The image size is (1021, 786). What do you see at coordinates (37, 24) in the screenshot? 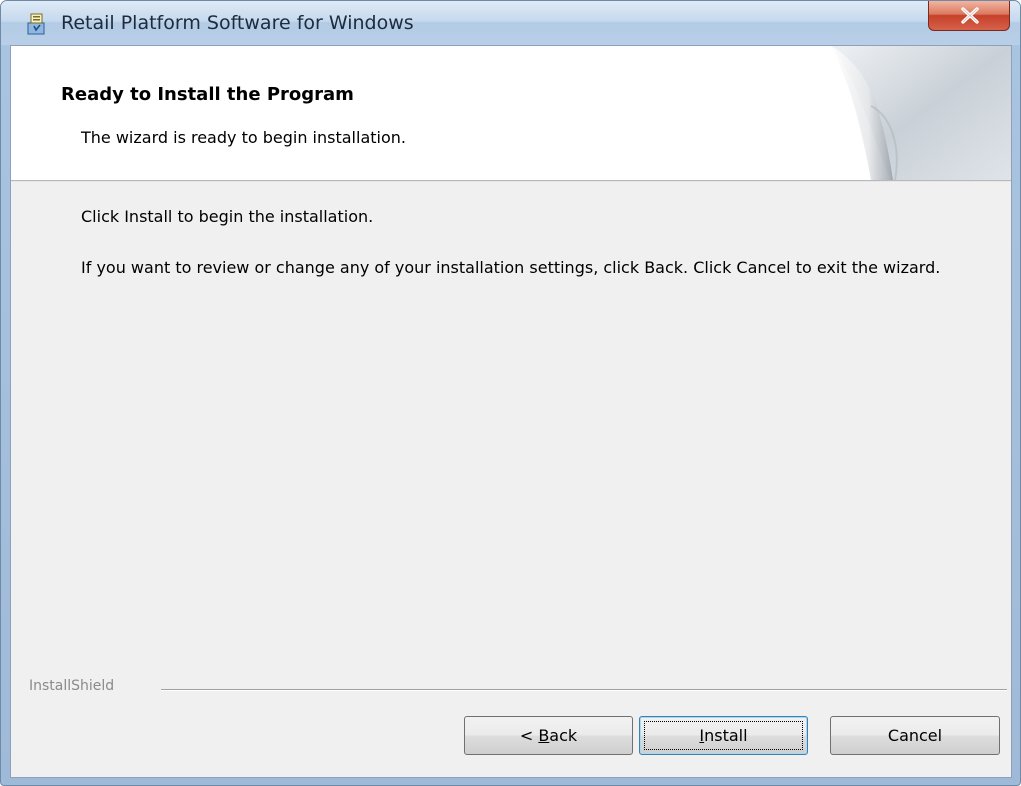
I see `installer-package-icon` at bounding box center [37, 24].